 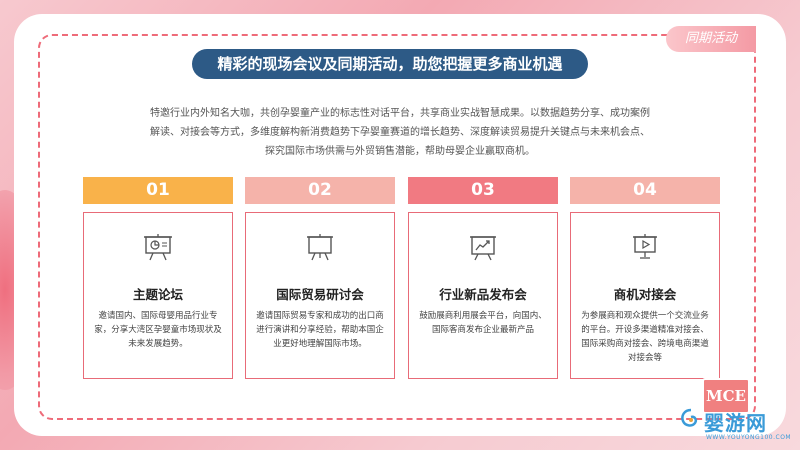 What do you see at coordinates (320, 247) in the screenshot?
I see `presentation-board-icon` at bounding box center [320, 247].